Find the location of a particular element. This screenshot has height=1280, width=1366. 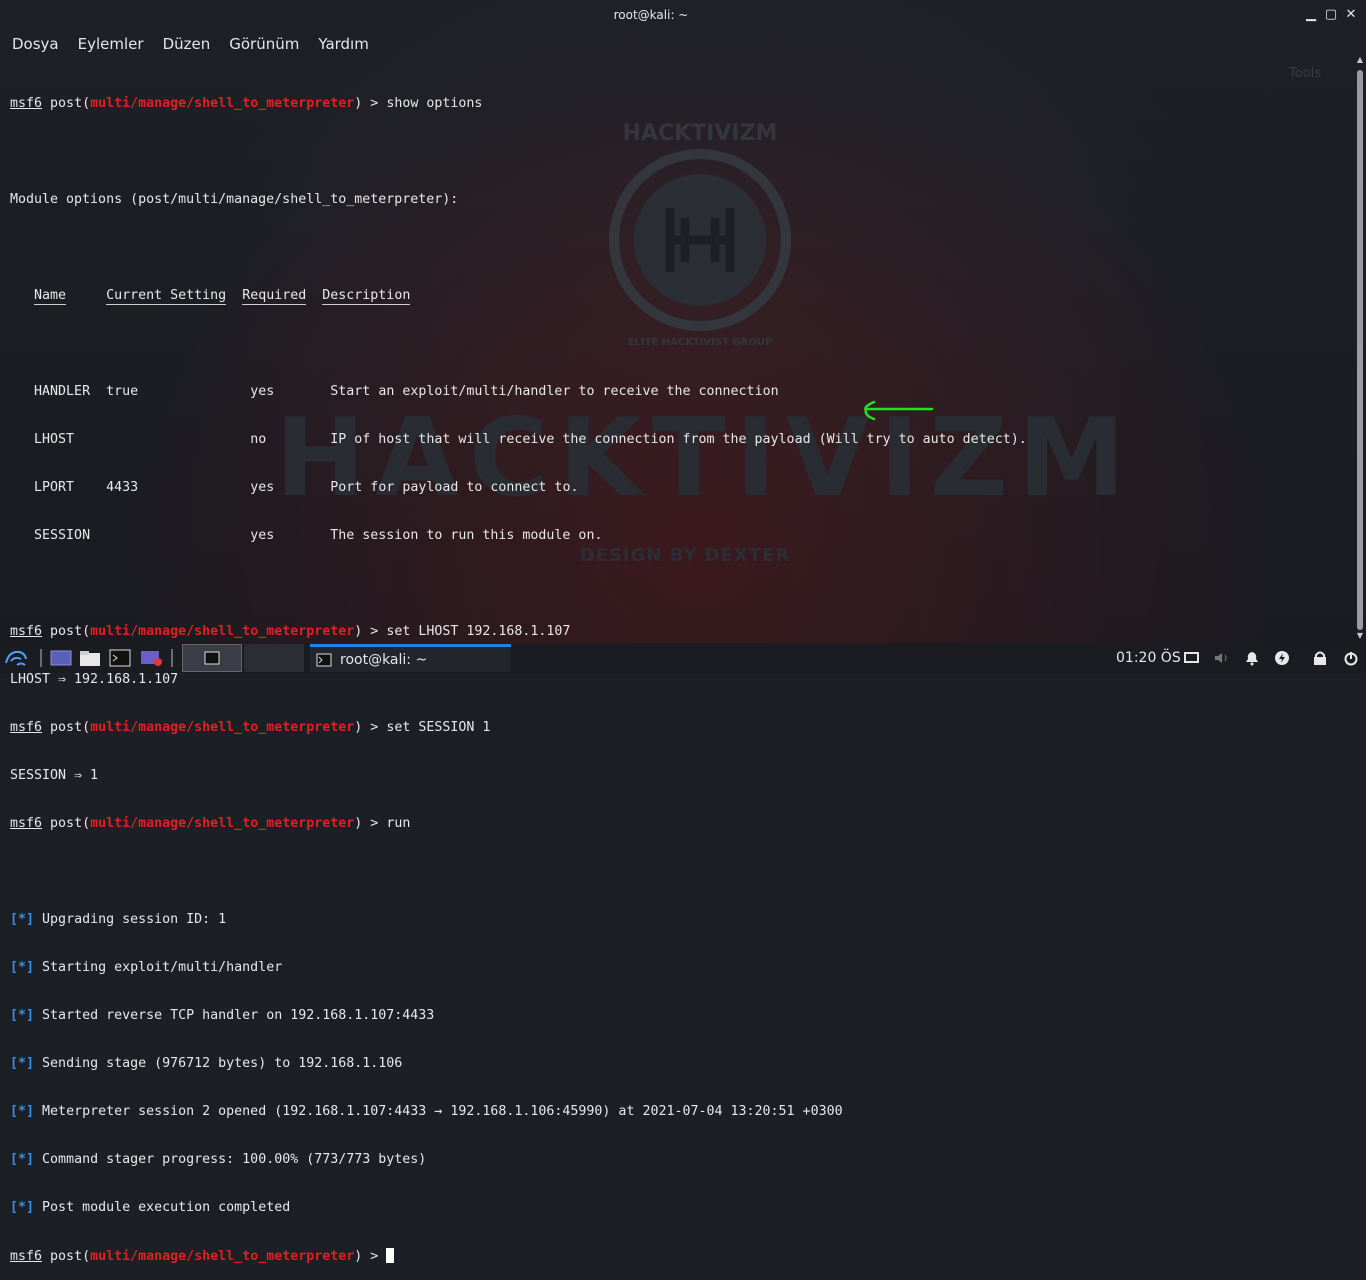

power-manager-icon is located at coordinates (1282, 658).